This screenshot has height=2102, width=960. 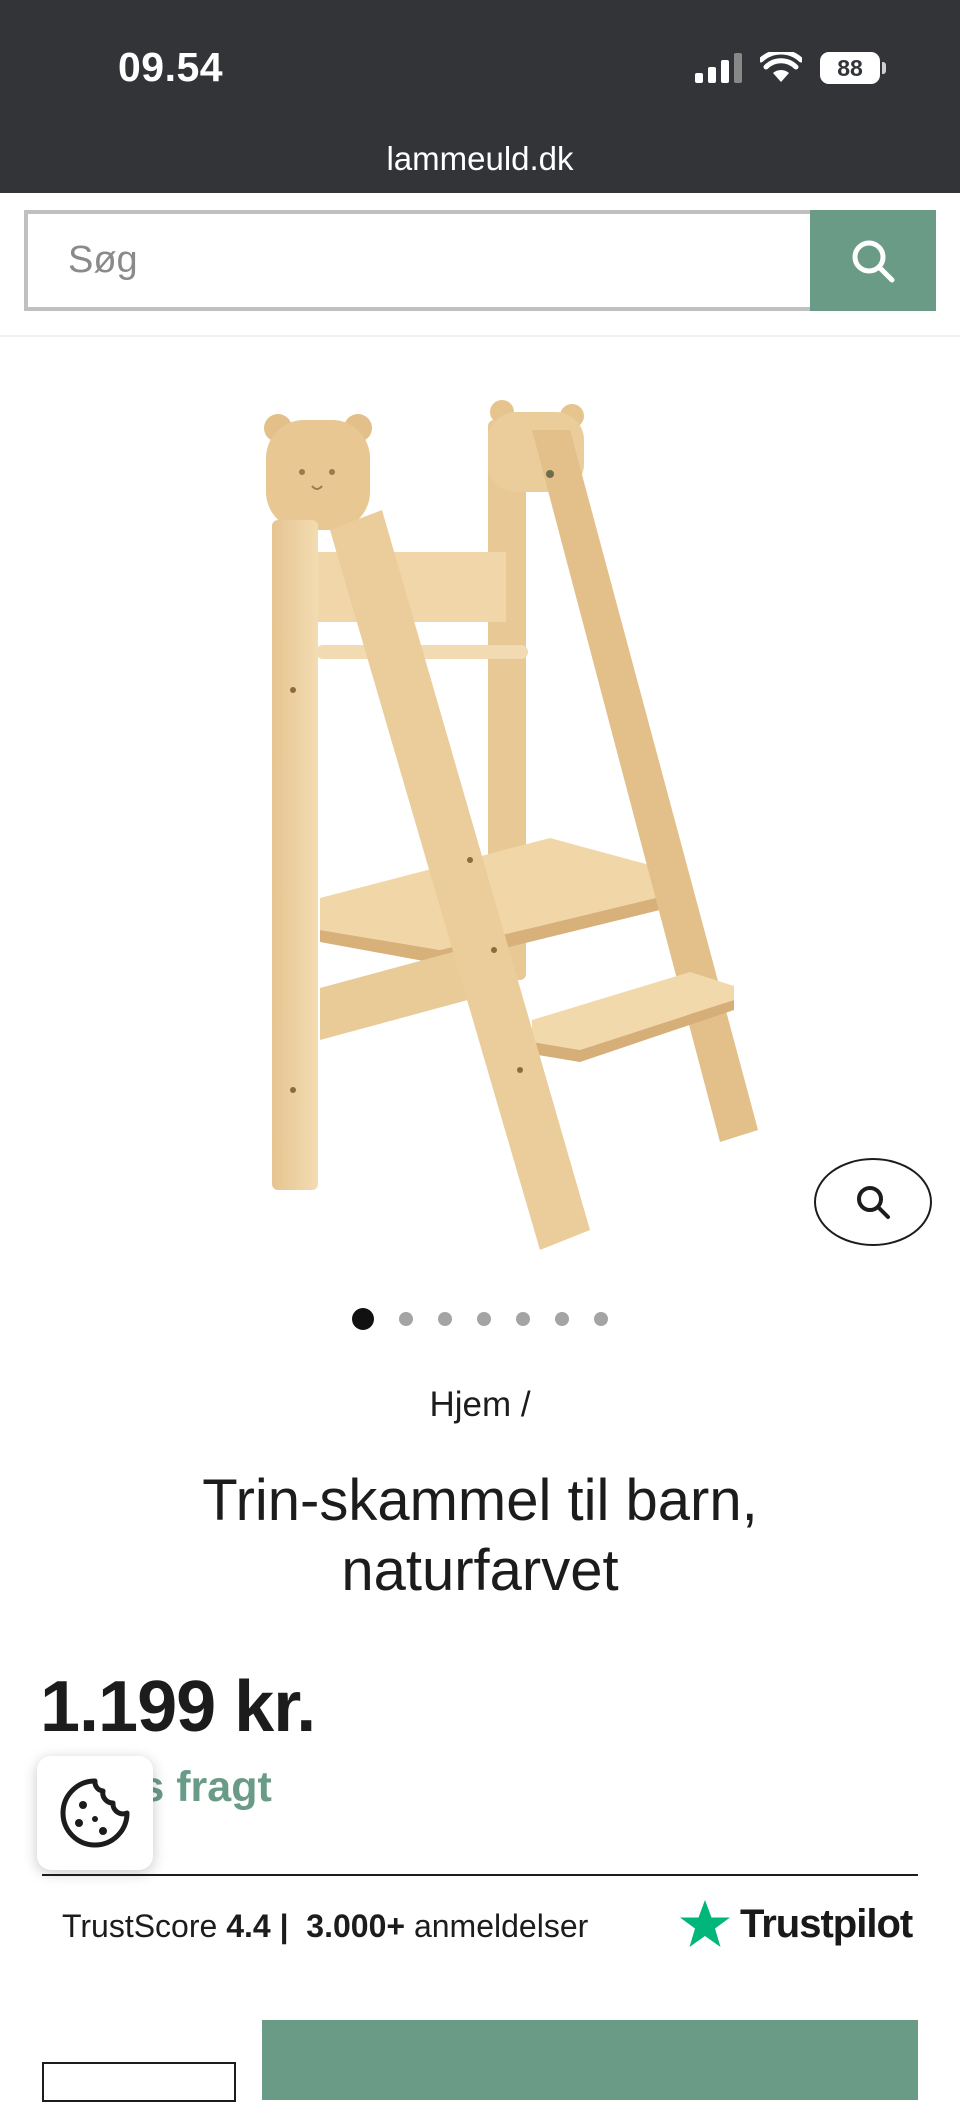 I want to click on trustpilot-star-icon, so click(x=705, y=1923).